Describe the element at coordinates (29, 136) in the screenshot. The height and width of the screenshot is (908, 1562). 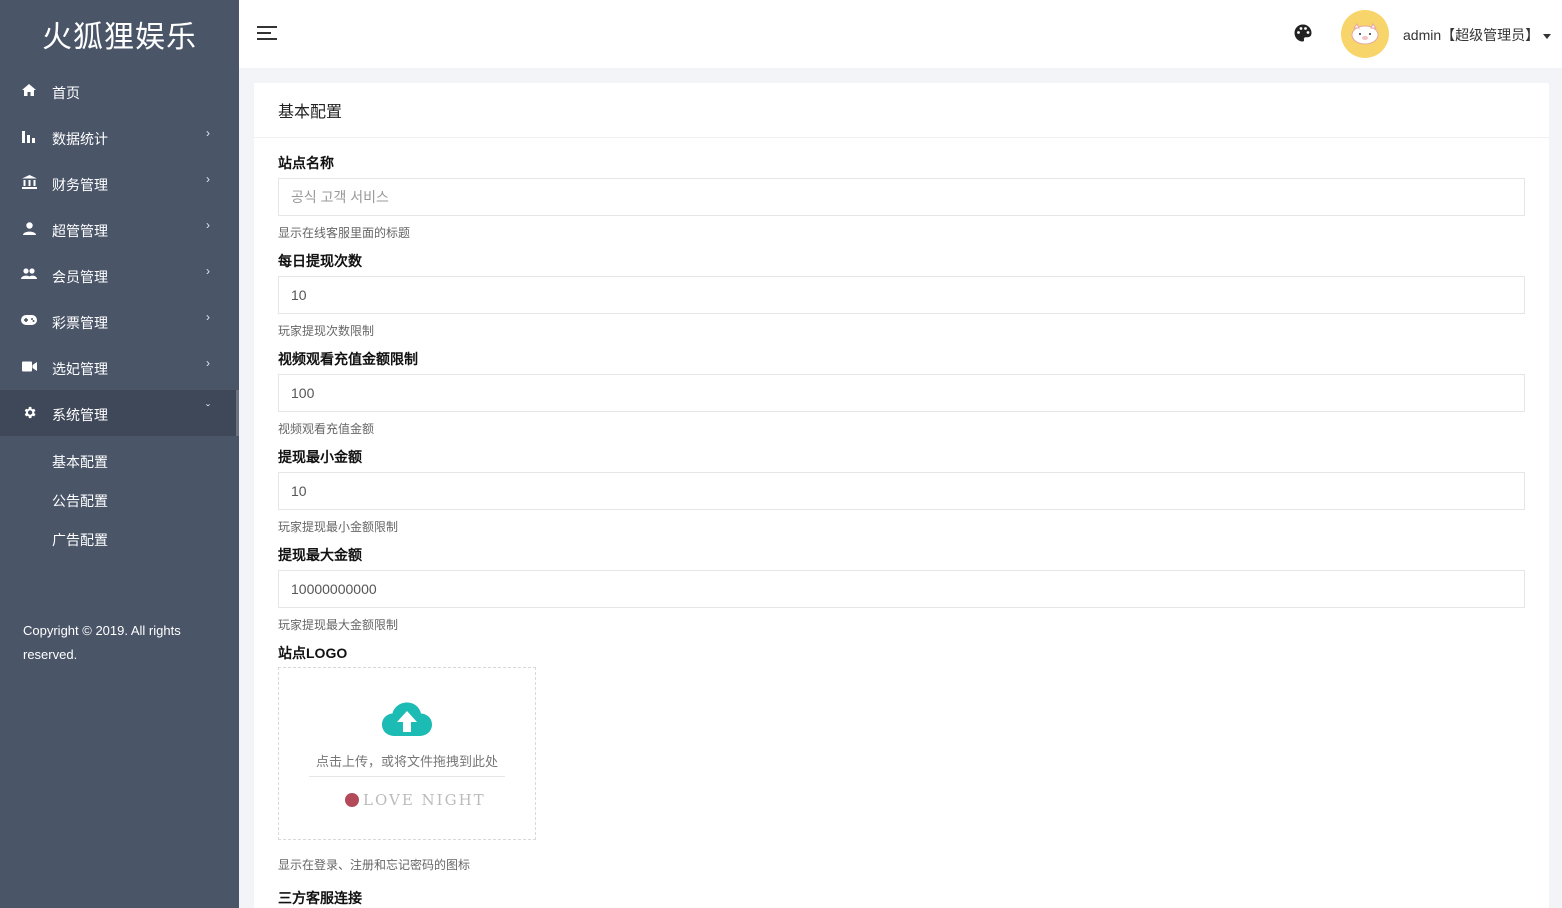
I see `bar-chart-icon` at that location.